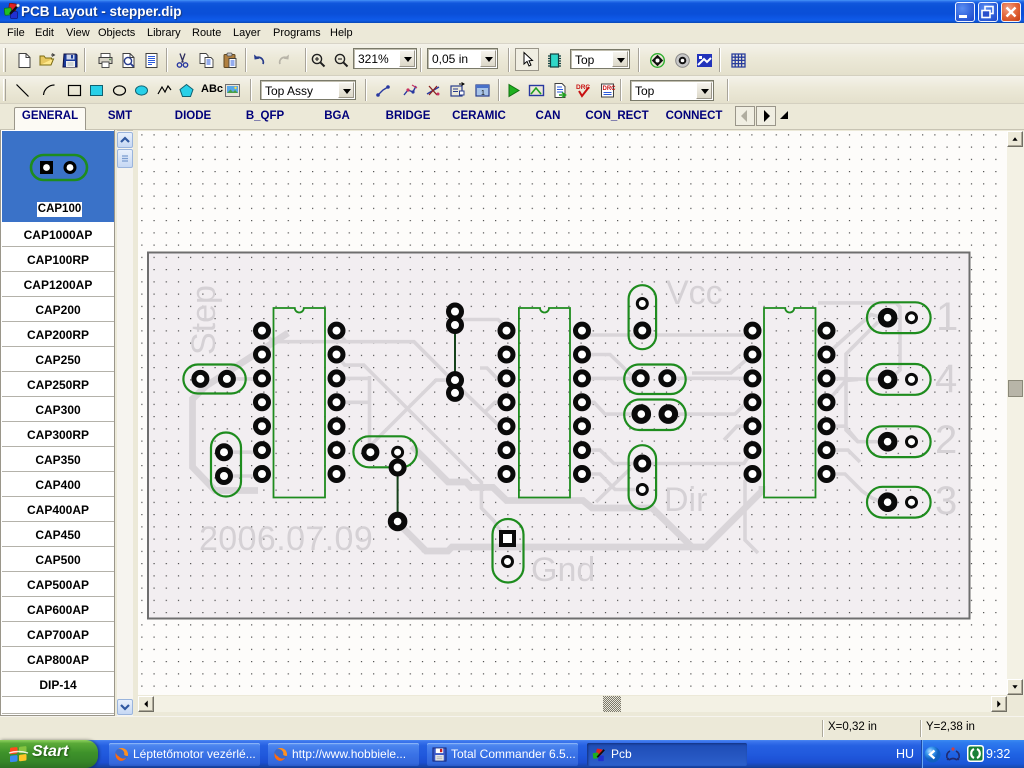 The width and height of the screenshot is (1024, 768). Describe the element at coordinates (946, 440) in the screenshot. I see `svg-text: 2` at that location.